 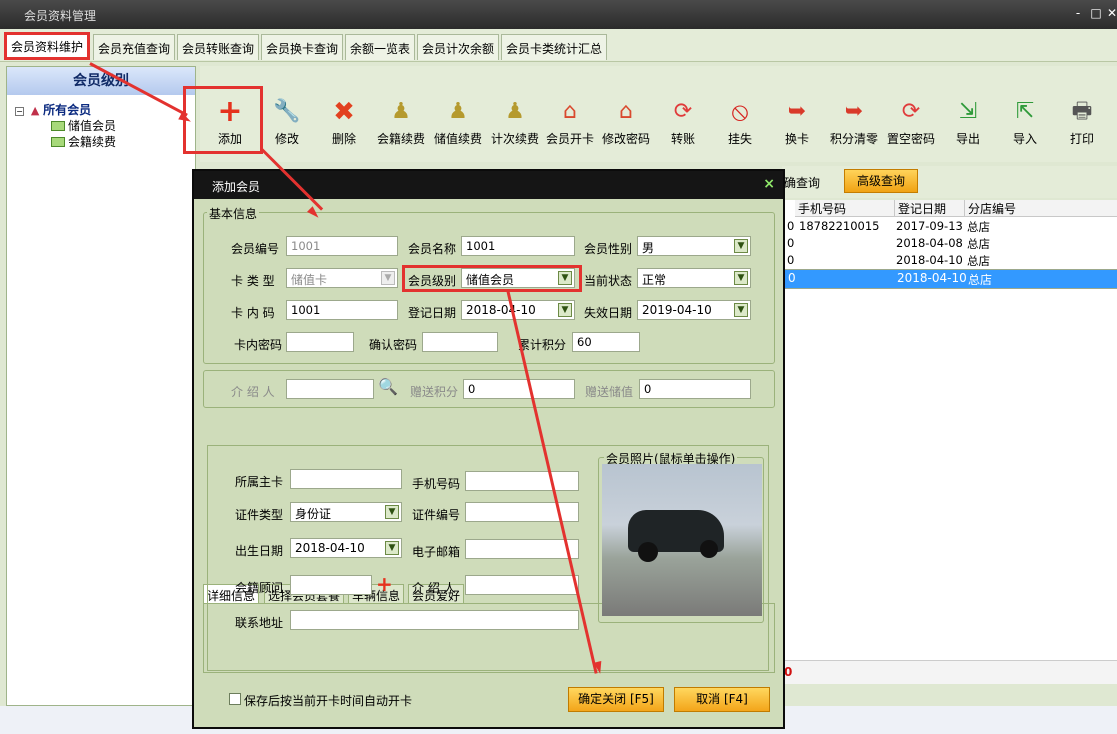 What do you see at coordinates (608, 313) in the screenshot?
I see `expire-date-label: 失效日期` at bounding box center [608, 313].